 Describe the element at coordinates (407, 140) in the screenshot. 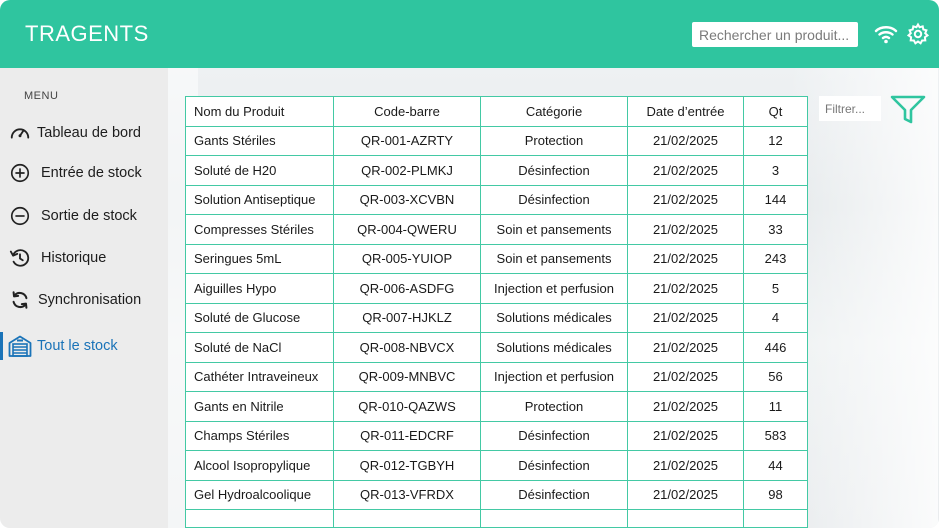

I see `cell-code-barre: QR-001-AZRTY` at that location.